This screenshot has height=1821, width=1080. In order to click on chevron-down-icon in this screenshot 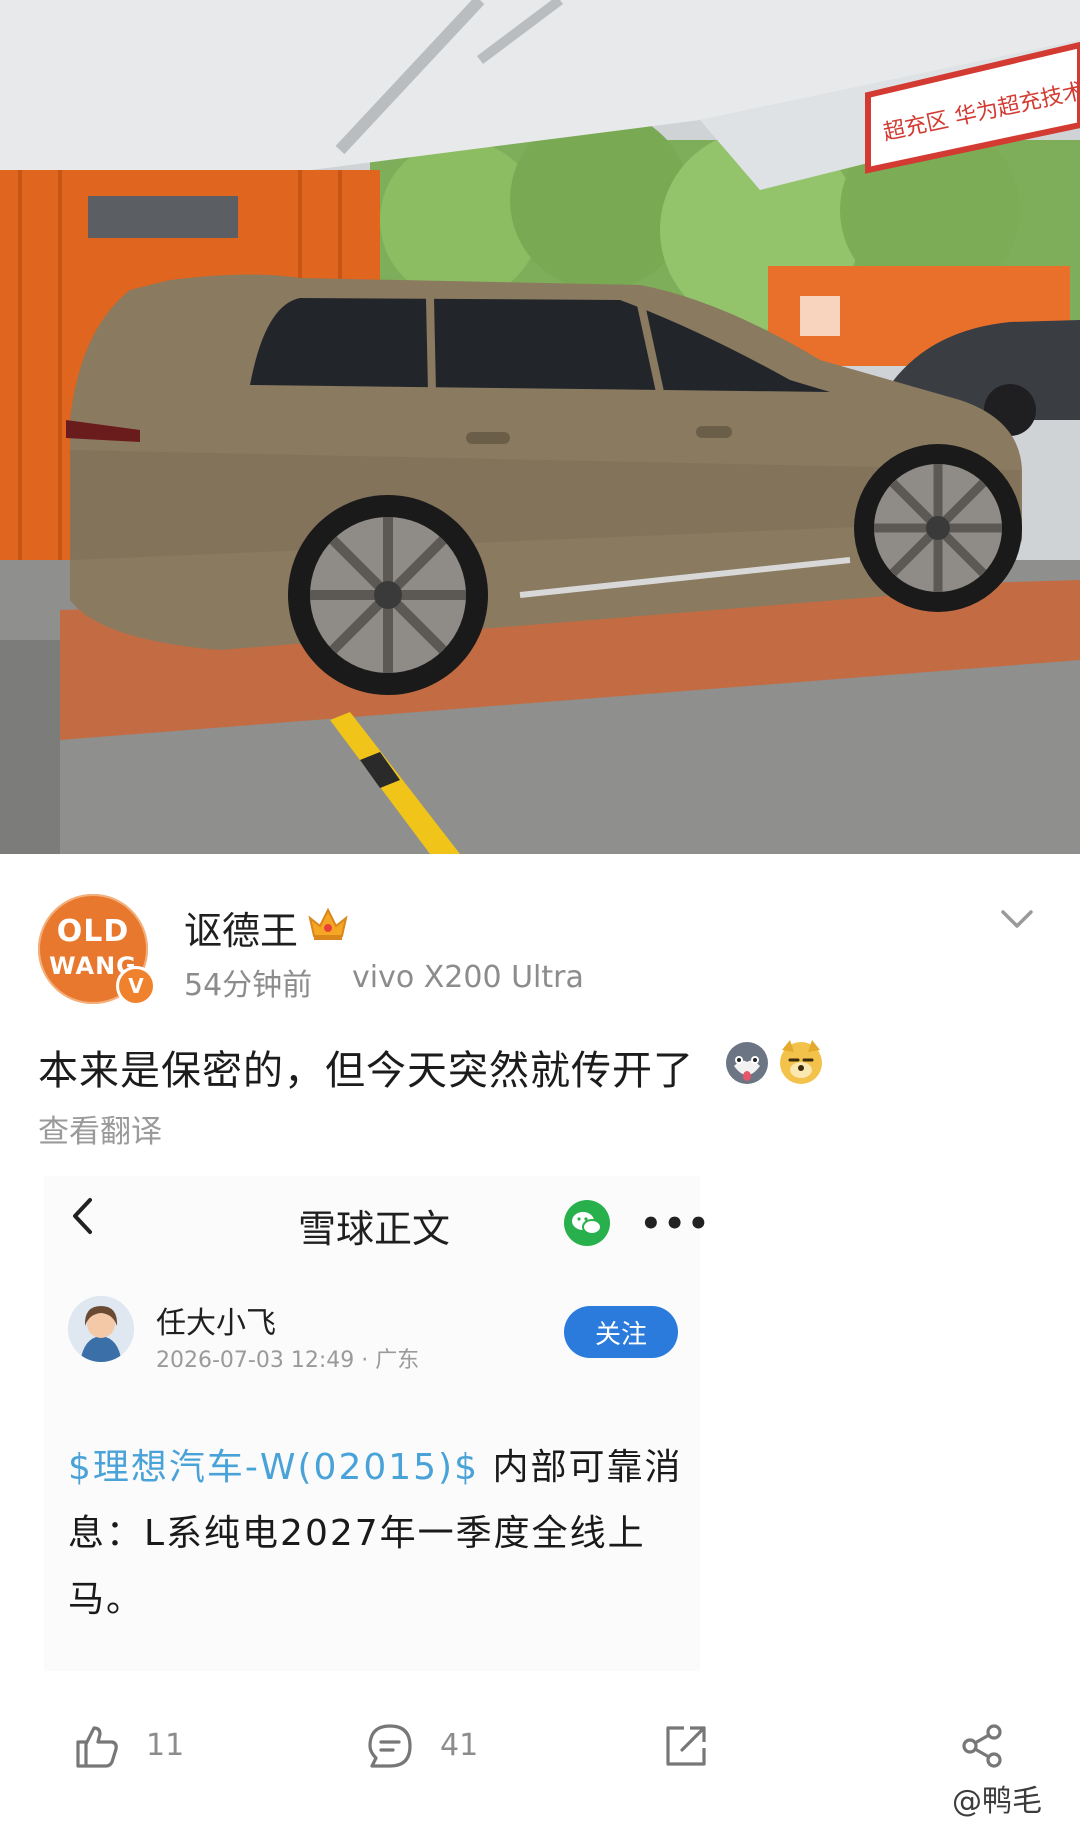, I will do `click(1017, 919)`.